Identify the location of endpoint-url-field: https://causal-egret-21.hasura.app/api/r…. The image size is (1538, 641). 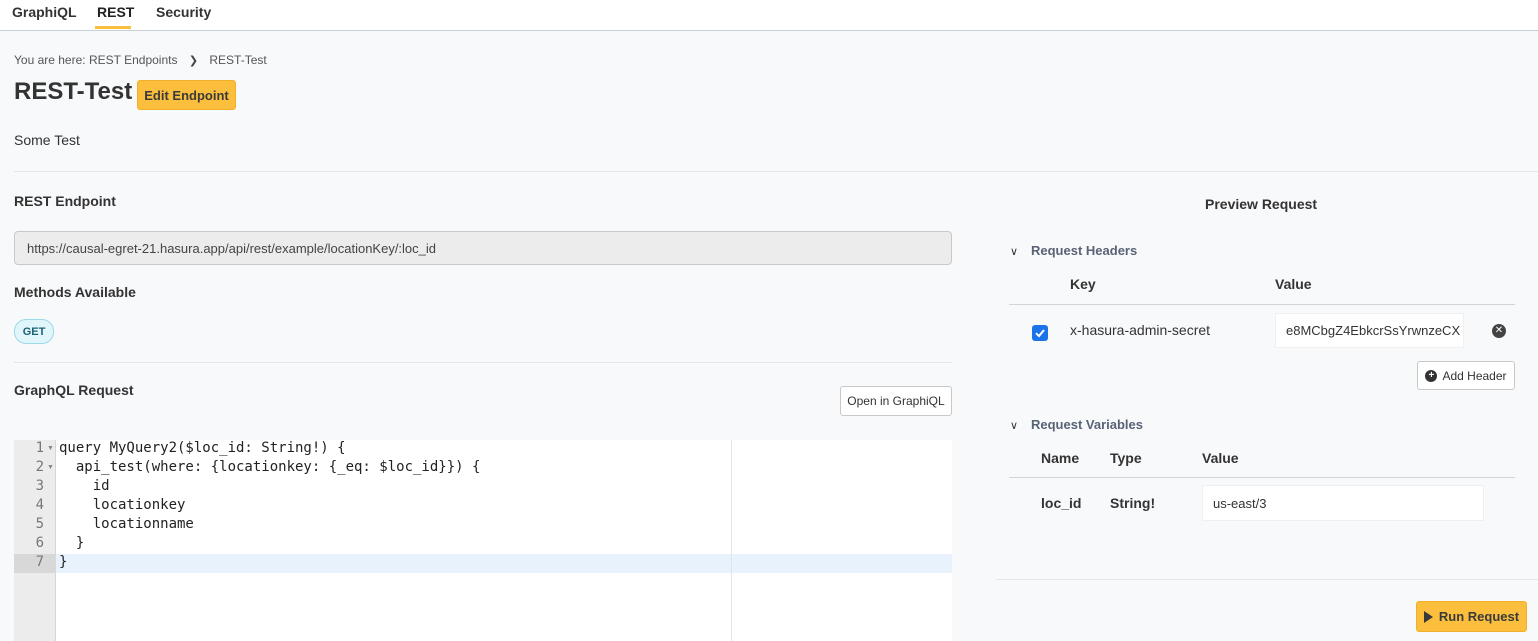
(483, 248).